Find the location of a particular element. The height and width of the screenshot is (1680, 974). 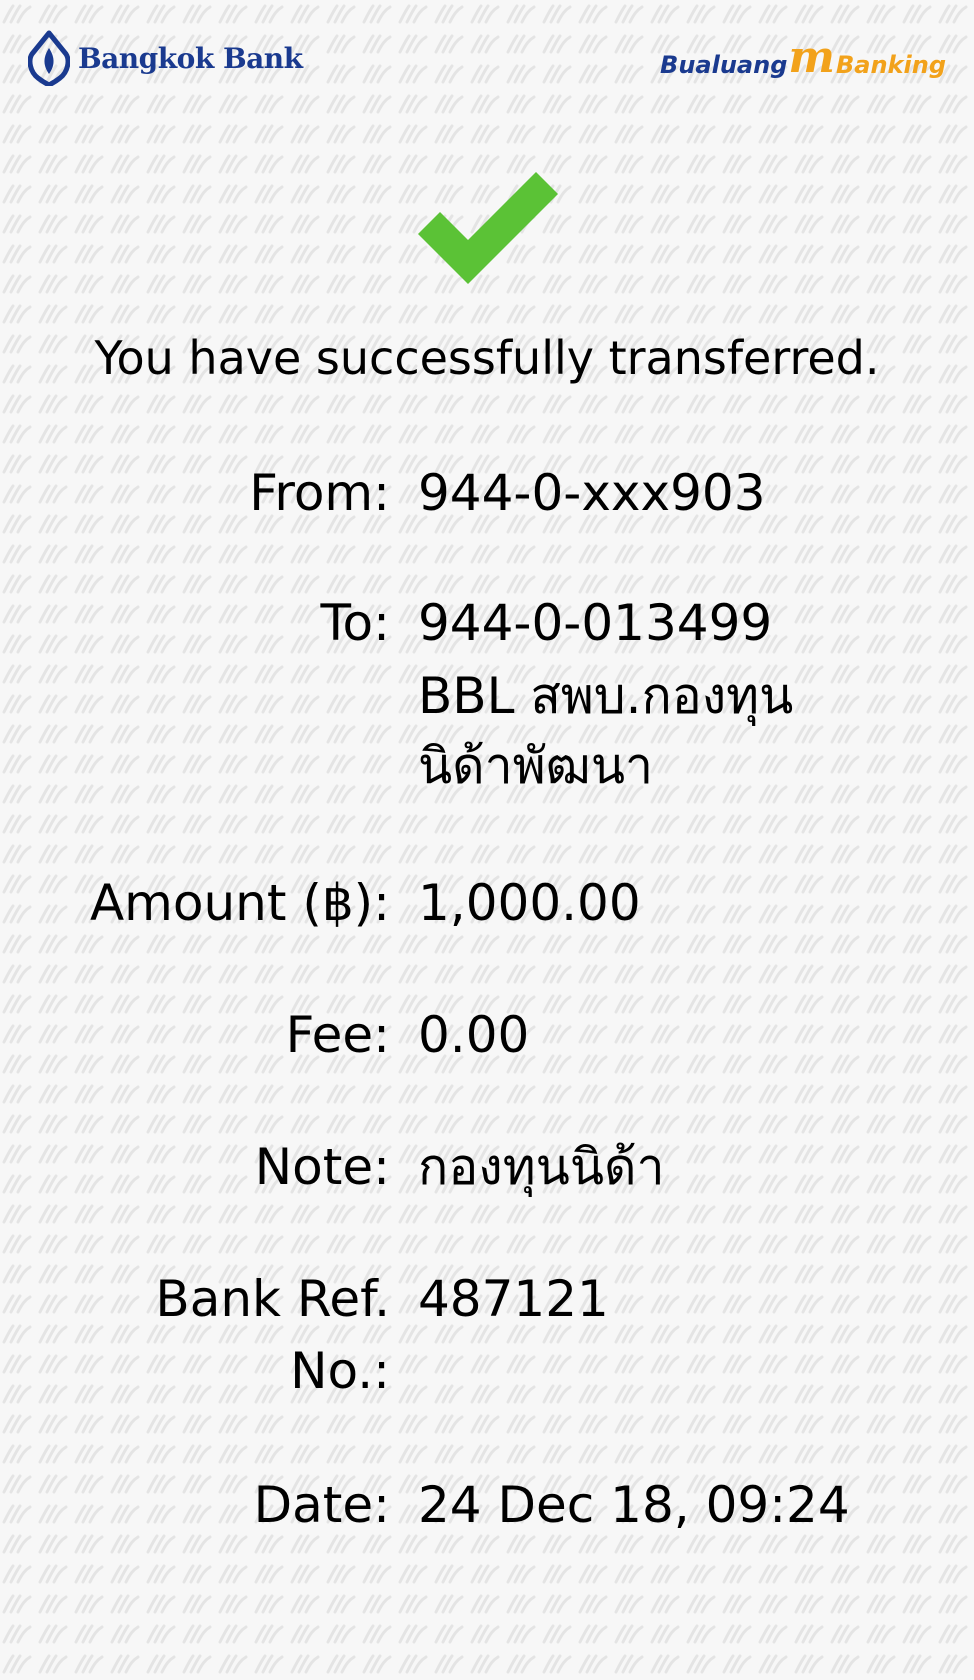

header: Bangkok Bank Bualuang m Banking is located at coordinates (487, 60).